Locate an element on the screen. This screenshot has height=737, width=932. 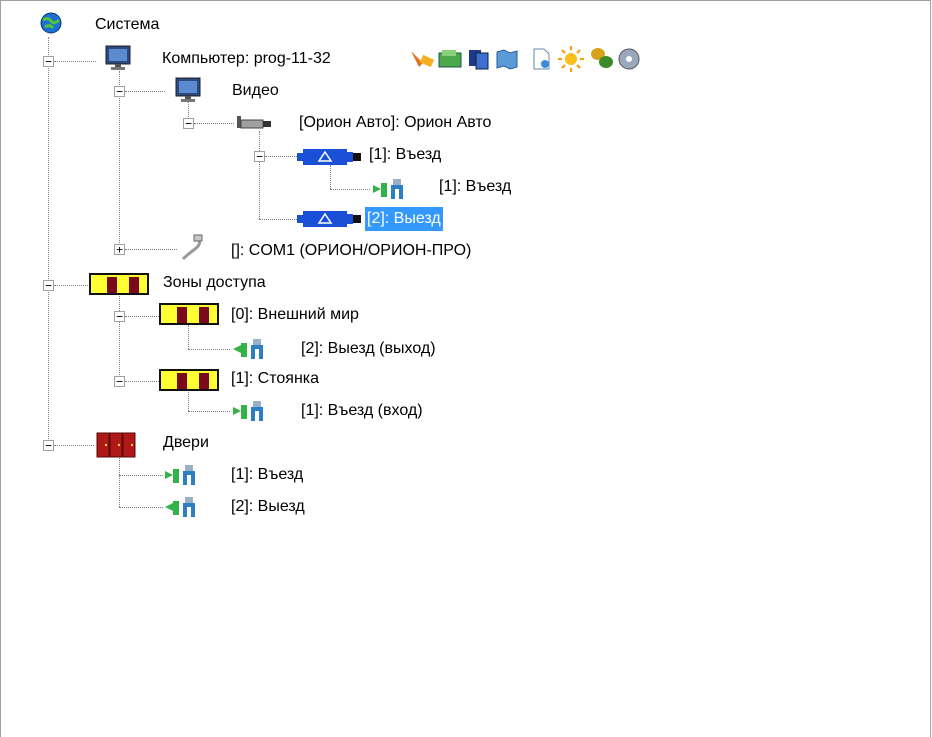
tree-node-label: Двери is located at coordinates (186, 443).